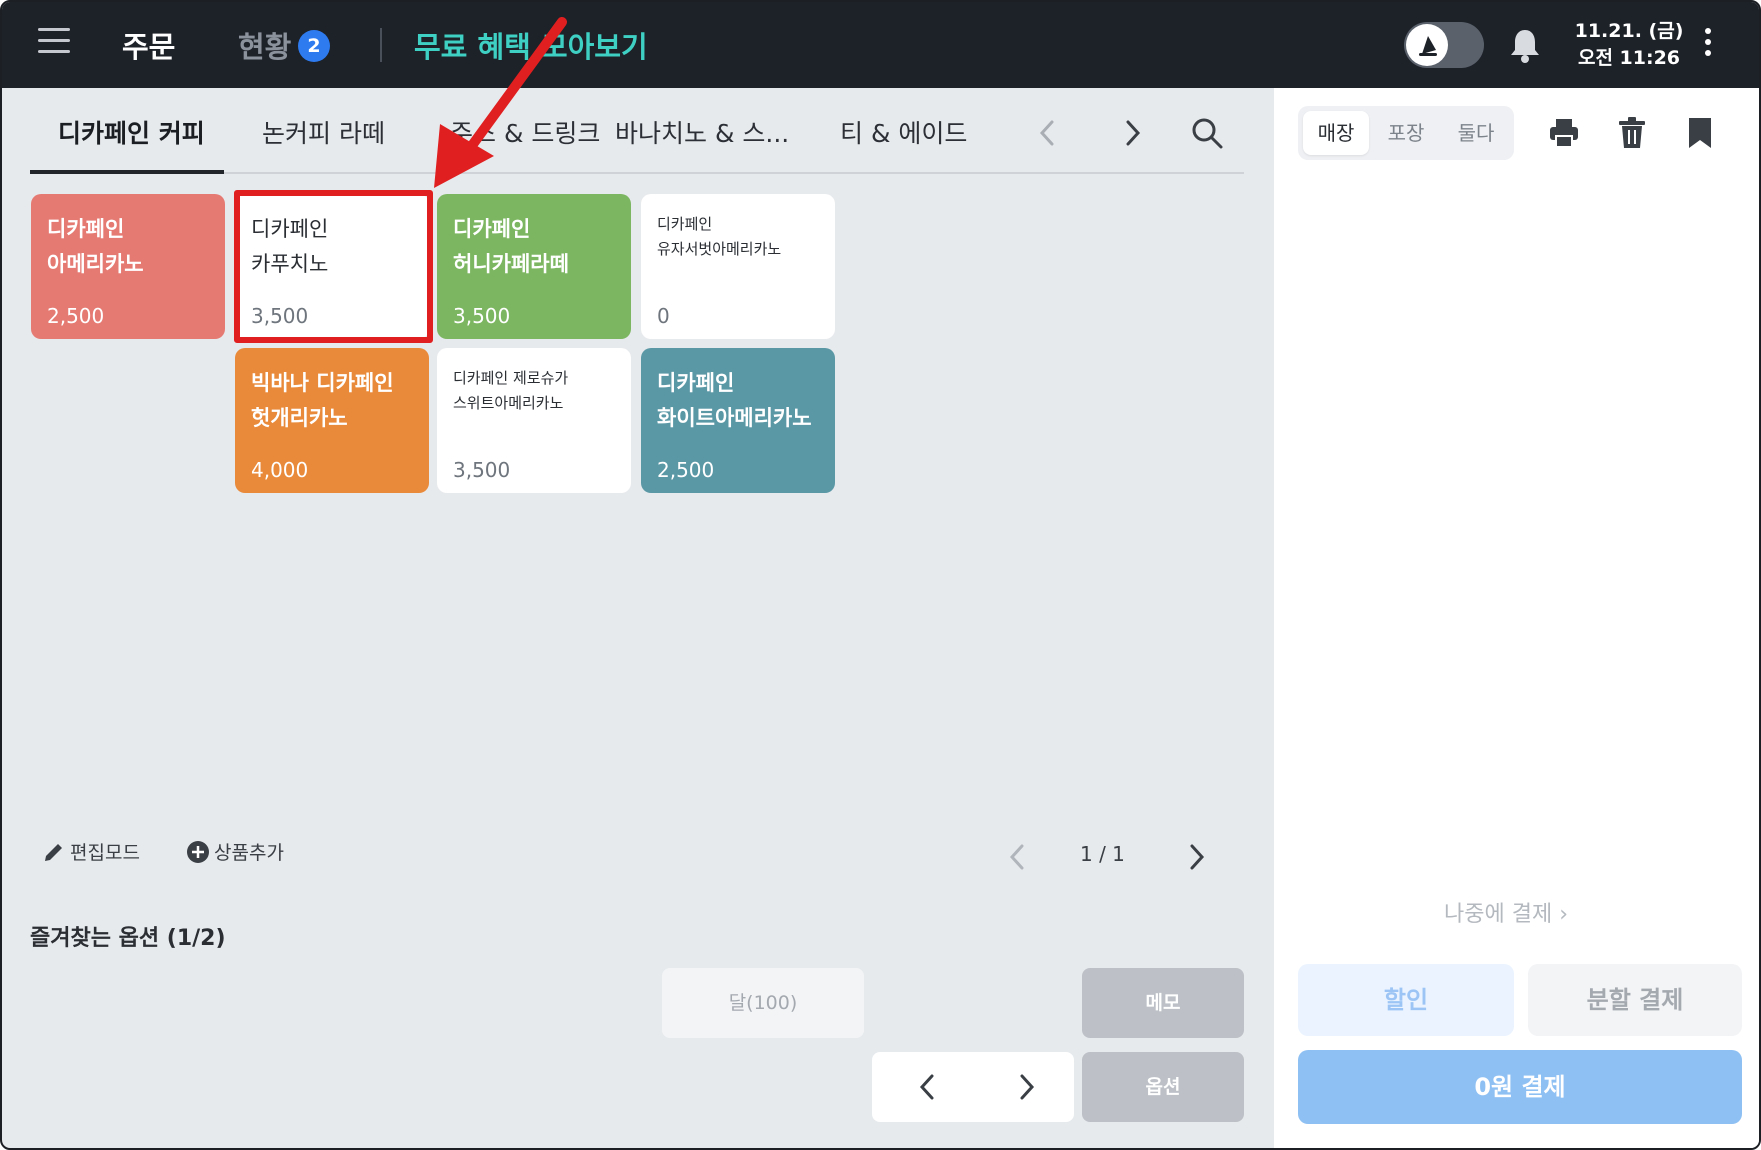 The image size is (1761, 1150). What do you see at coordinates (1102, 854) in the screenshot?
I see `page-indicator: 1 / 1` at bounding box center [1102, 854].